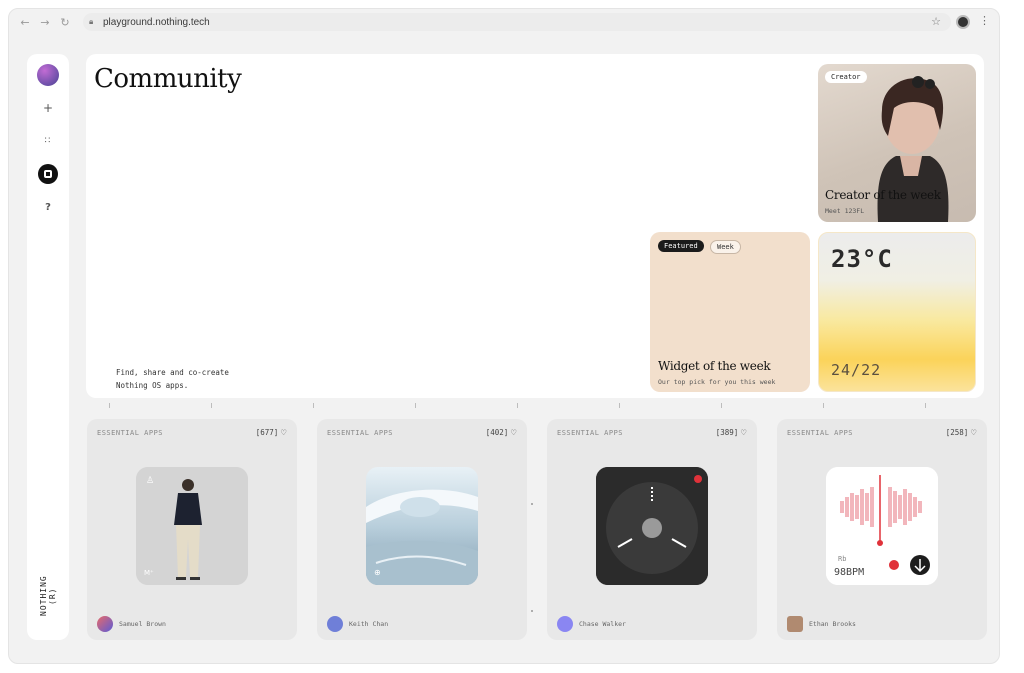  I want to click on app-like-count: [258] ♡, so click(961, 432).